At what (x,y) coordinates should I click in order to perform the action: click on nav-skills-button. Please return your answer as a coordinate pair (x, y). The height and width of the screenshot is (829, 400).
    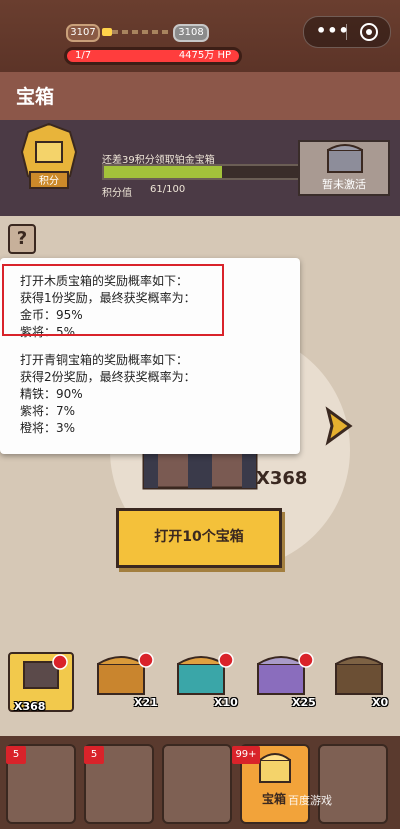
    Looking at the image, I should click on (197, 784).